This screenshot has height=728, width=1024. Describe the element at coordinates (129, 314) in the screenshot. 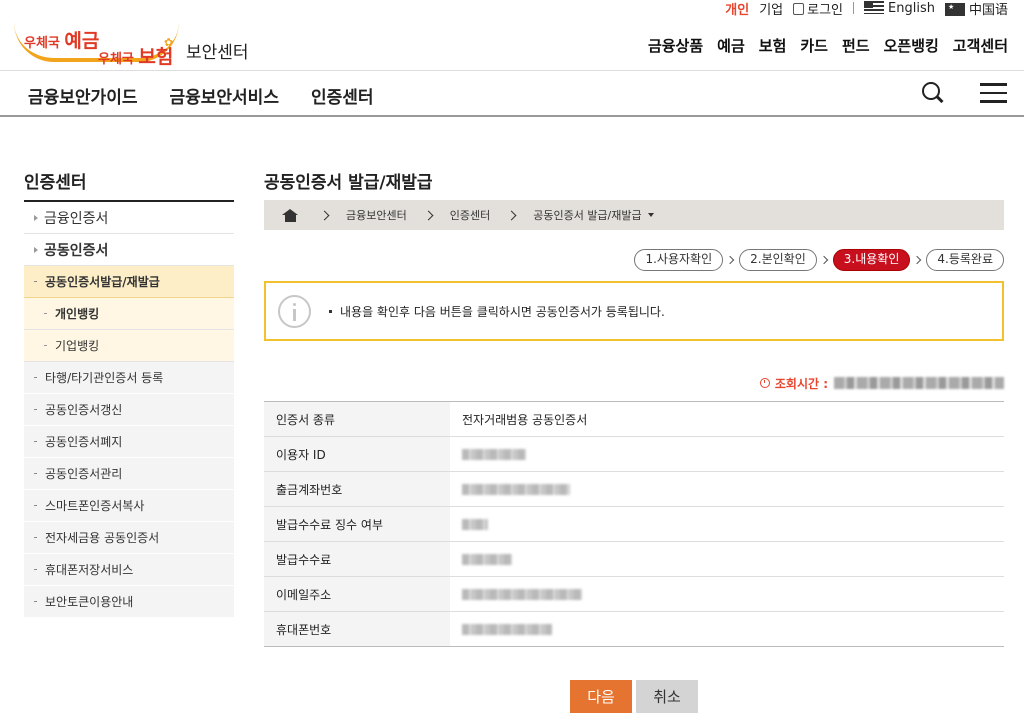

I see `sidebar-item-personal-banking: 개인뱅킹` at that location.